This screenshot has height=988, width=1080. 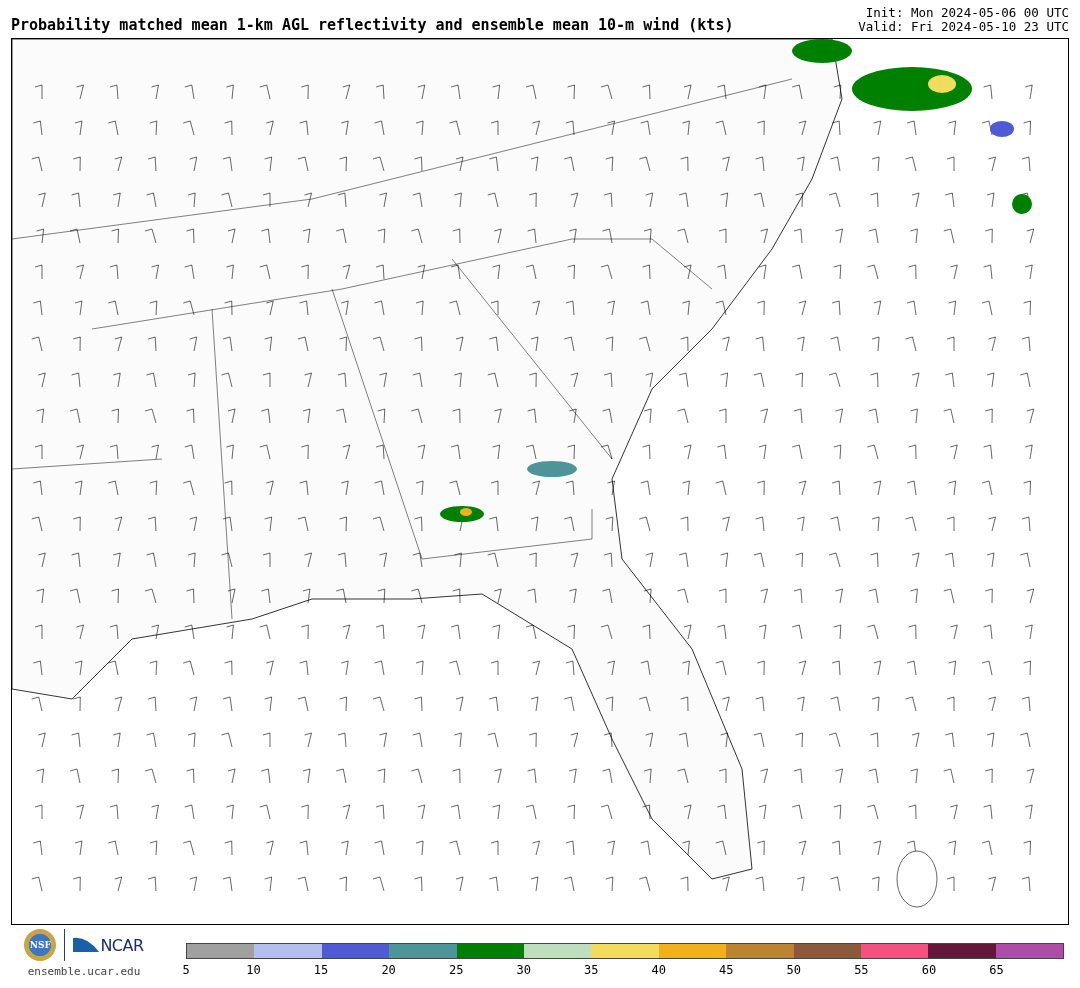 I want to click on valid-time: Valid: Fri 2024-05-10 23 UTC, so click(x=963, y=27).